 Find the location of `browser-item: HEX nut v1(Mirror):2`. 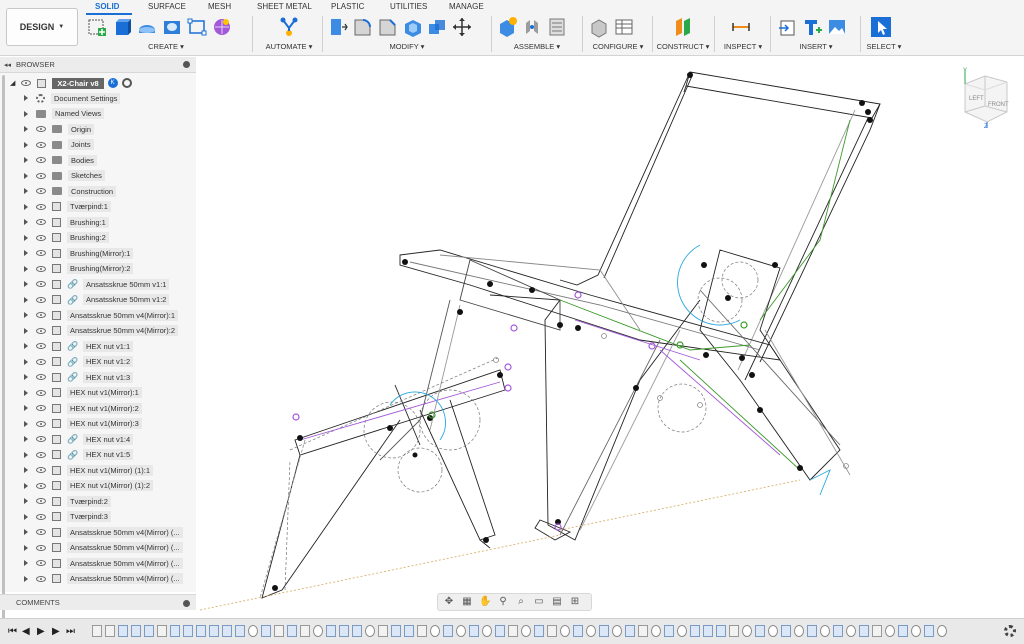

browser-item: HEX nut v1(Mirror):2 is located at coordinates (83, 408).